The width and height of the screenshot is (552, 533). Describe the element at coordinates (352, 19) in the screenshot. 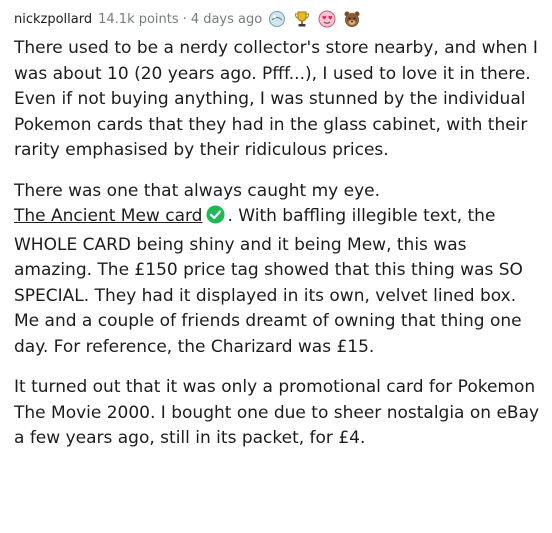

I see `brown-bear-award-icon` at that location.